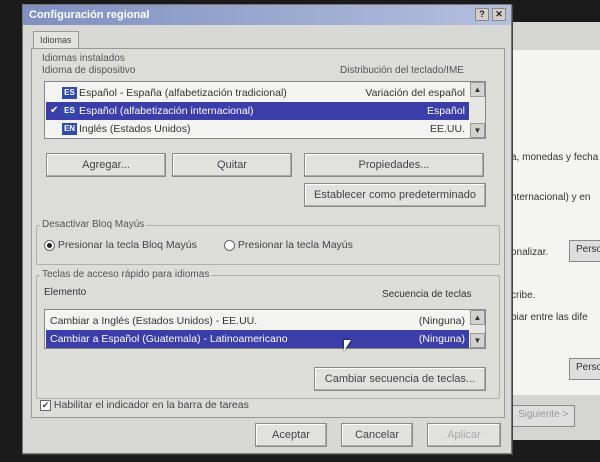 This screenshot has height=462, width=600. I want to click on layout-name: Variación del español, so click(415, 93).